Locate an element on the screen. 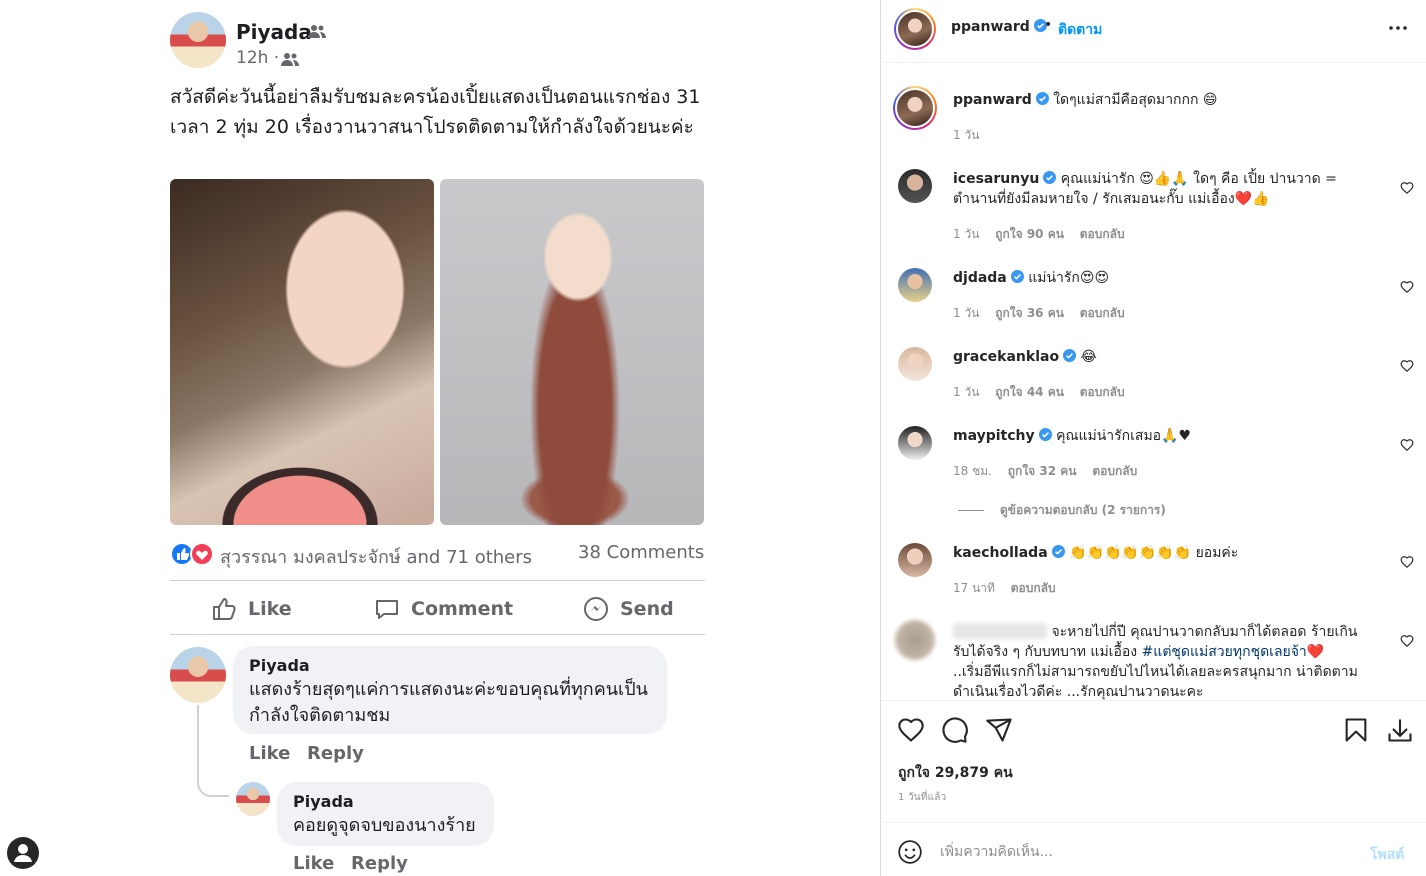  ig-comment-meta: 1 วัน ถูกใจ 36 คน ตอบกลับ is located at coordinates (1045, 313).